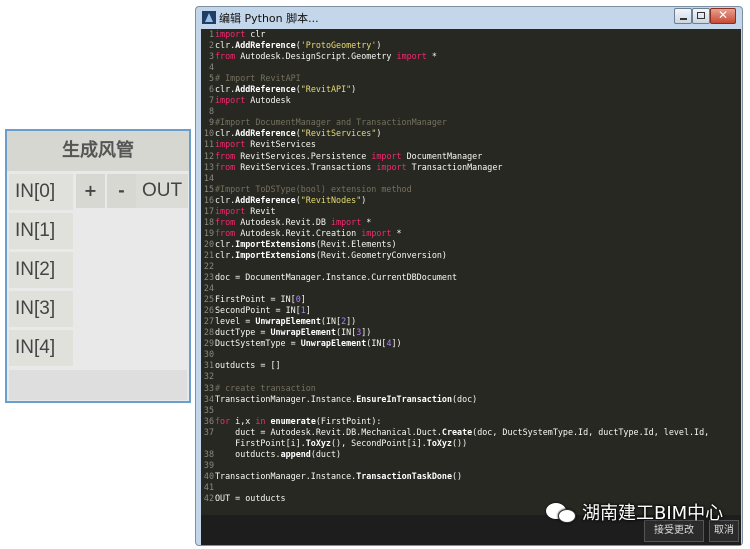 Image resolution: width=750 pixels, height=549 pixels. I want to click on title-bar: 编辑 Python 脚本... ✕, so click(469, 17).